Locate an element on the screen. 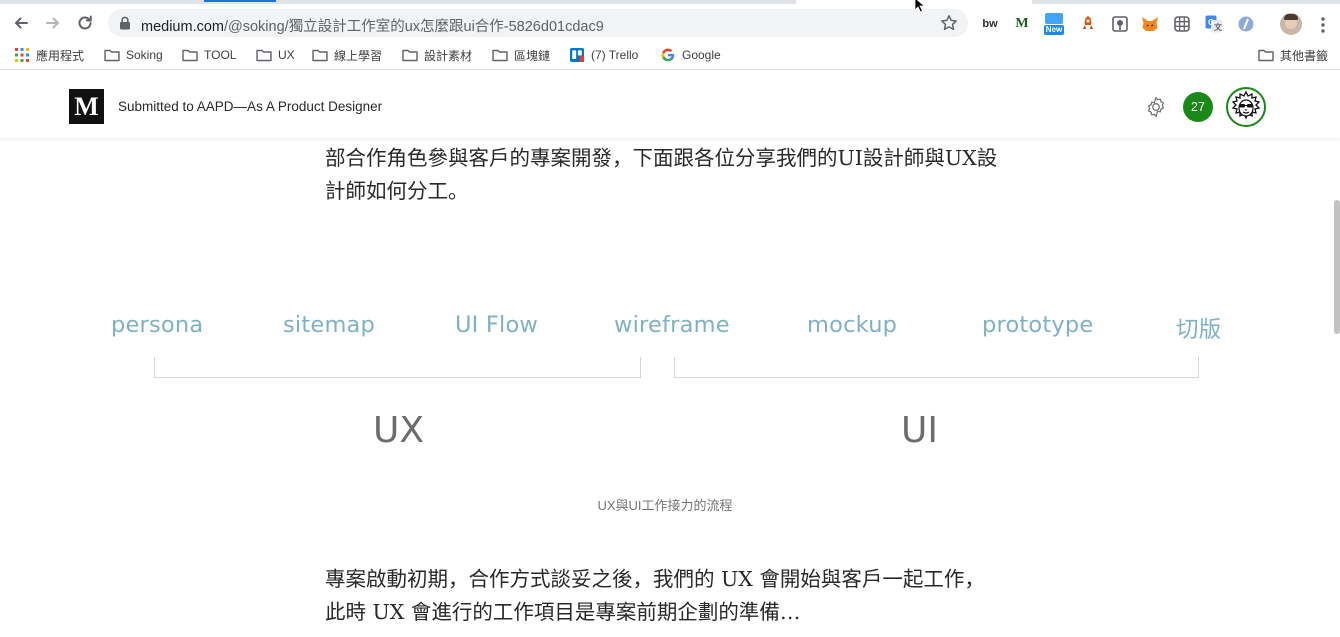  grid-icon is located at coordinates (1182, 24).